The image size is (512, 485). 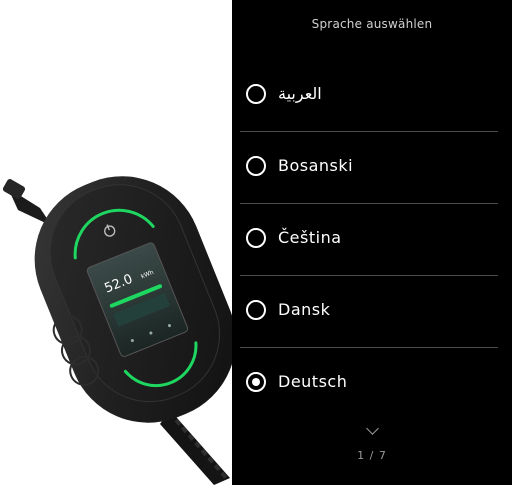 I want to click on language-label: Bosanski, so click(x=316, y=165).